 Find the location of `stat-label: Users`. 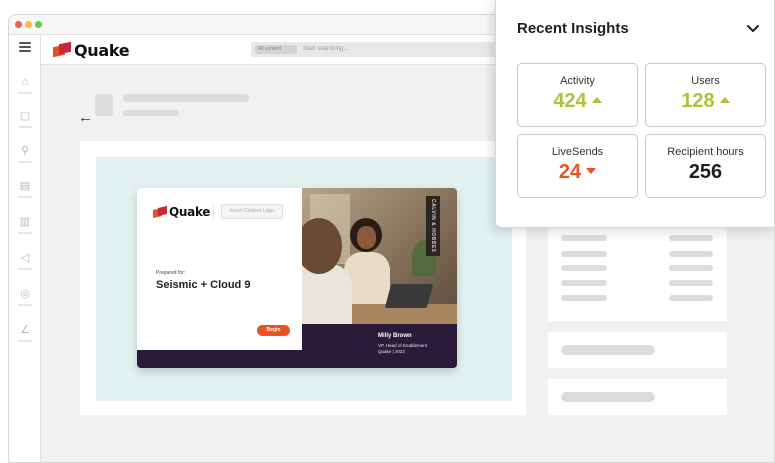

stat-label: Users is located at coordinates (705, 81).